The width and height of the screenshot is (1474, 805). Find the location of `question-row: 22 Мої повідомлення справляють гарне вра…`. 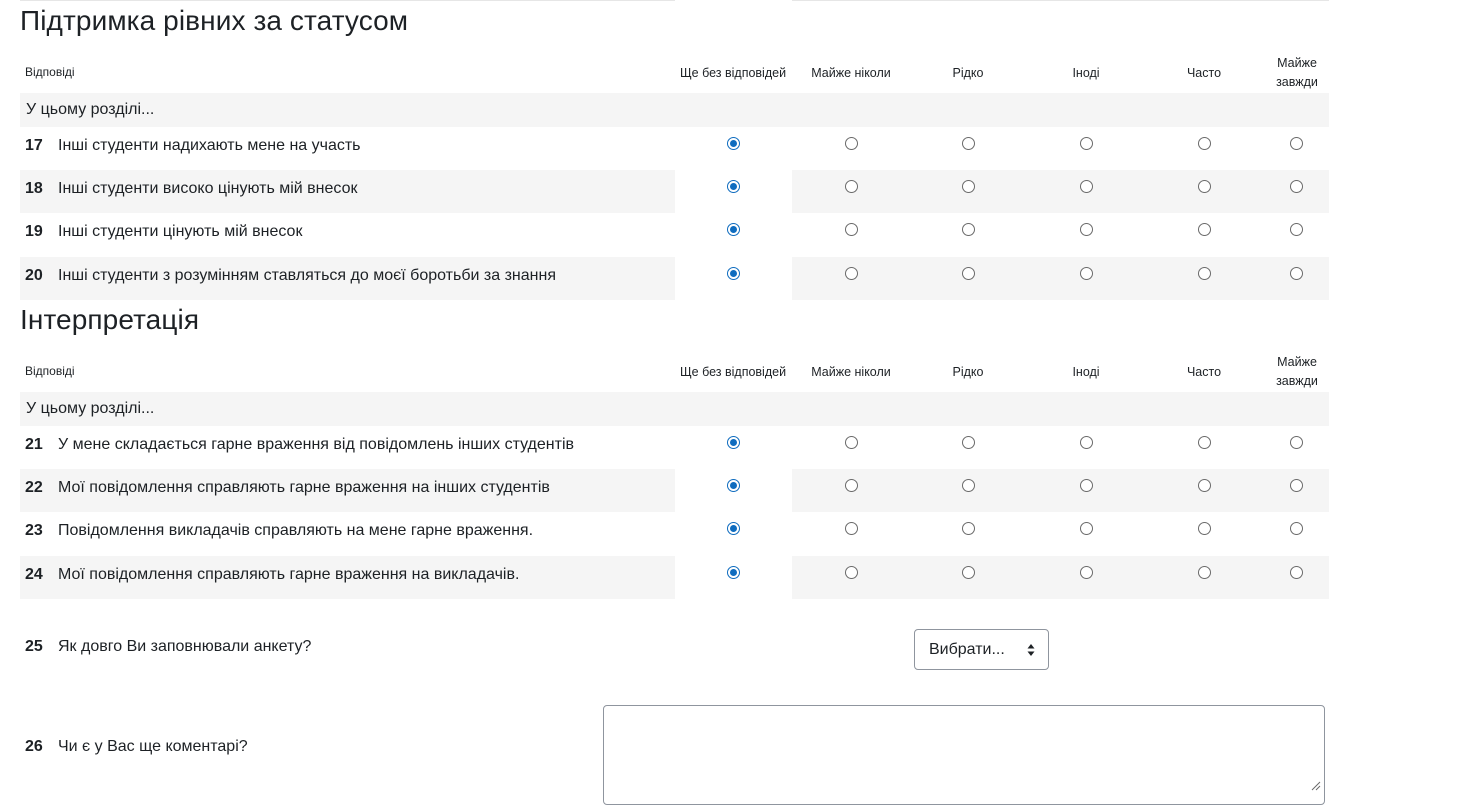

question-row: 22 Мої повідомлення справляють гарне вра… is located at coordinates (674, 490).